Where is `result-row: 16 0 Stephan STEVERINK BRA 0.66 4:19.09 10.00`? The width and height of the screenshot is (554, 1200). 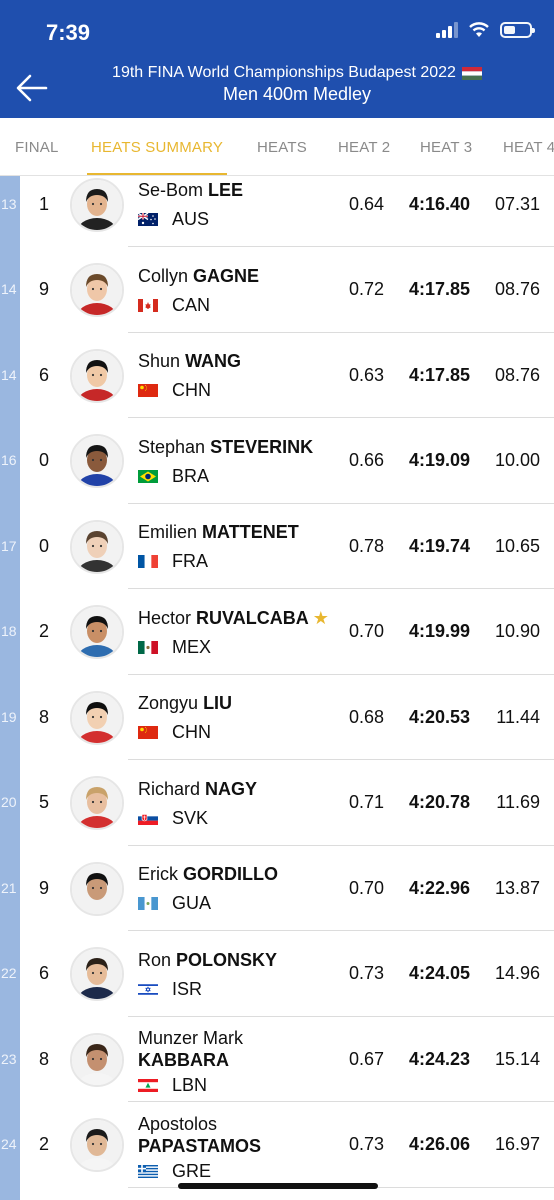
result-row: 16 0 Stephan STEVERINK BRA 0.66 4:19.09 10.00 is located at coordinates (277, 461).